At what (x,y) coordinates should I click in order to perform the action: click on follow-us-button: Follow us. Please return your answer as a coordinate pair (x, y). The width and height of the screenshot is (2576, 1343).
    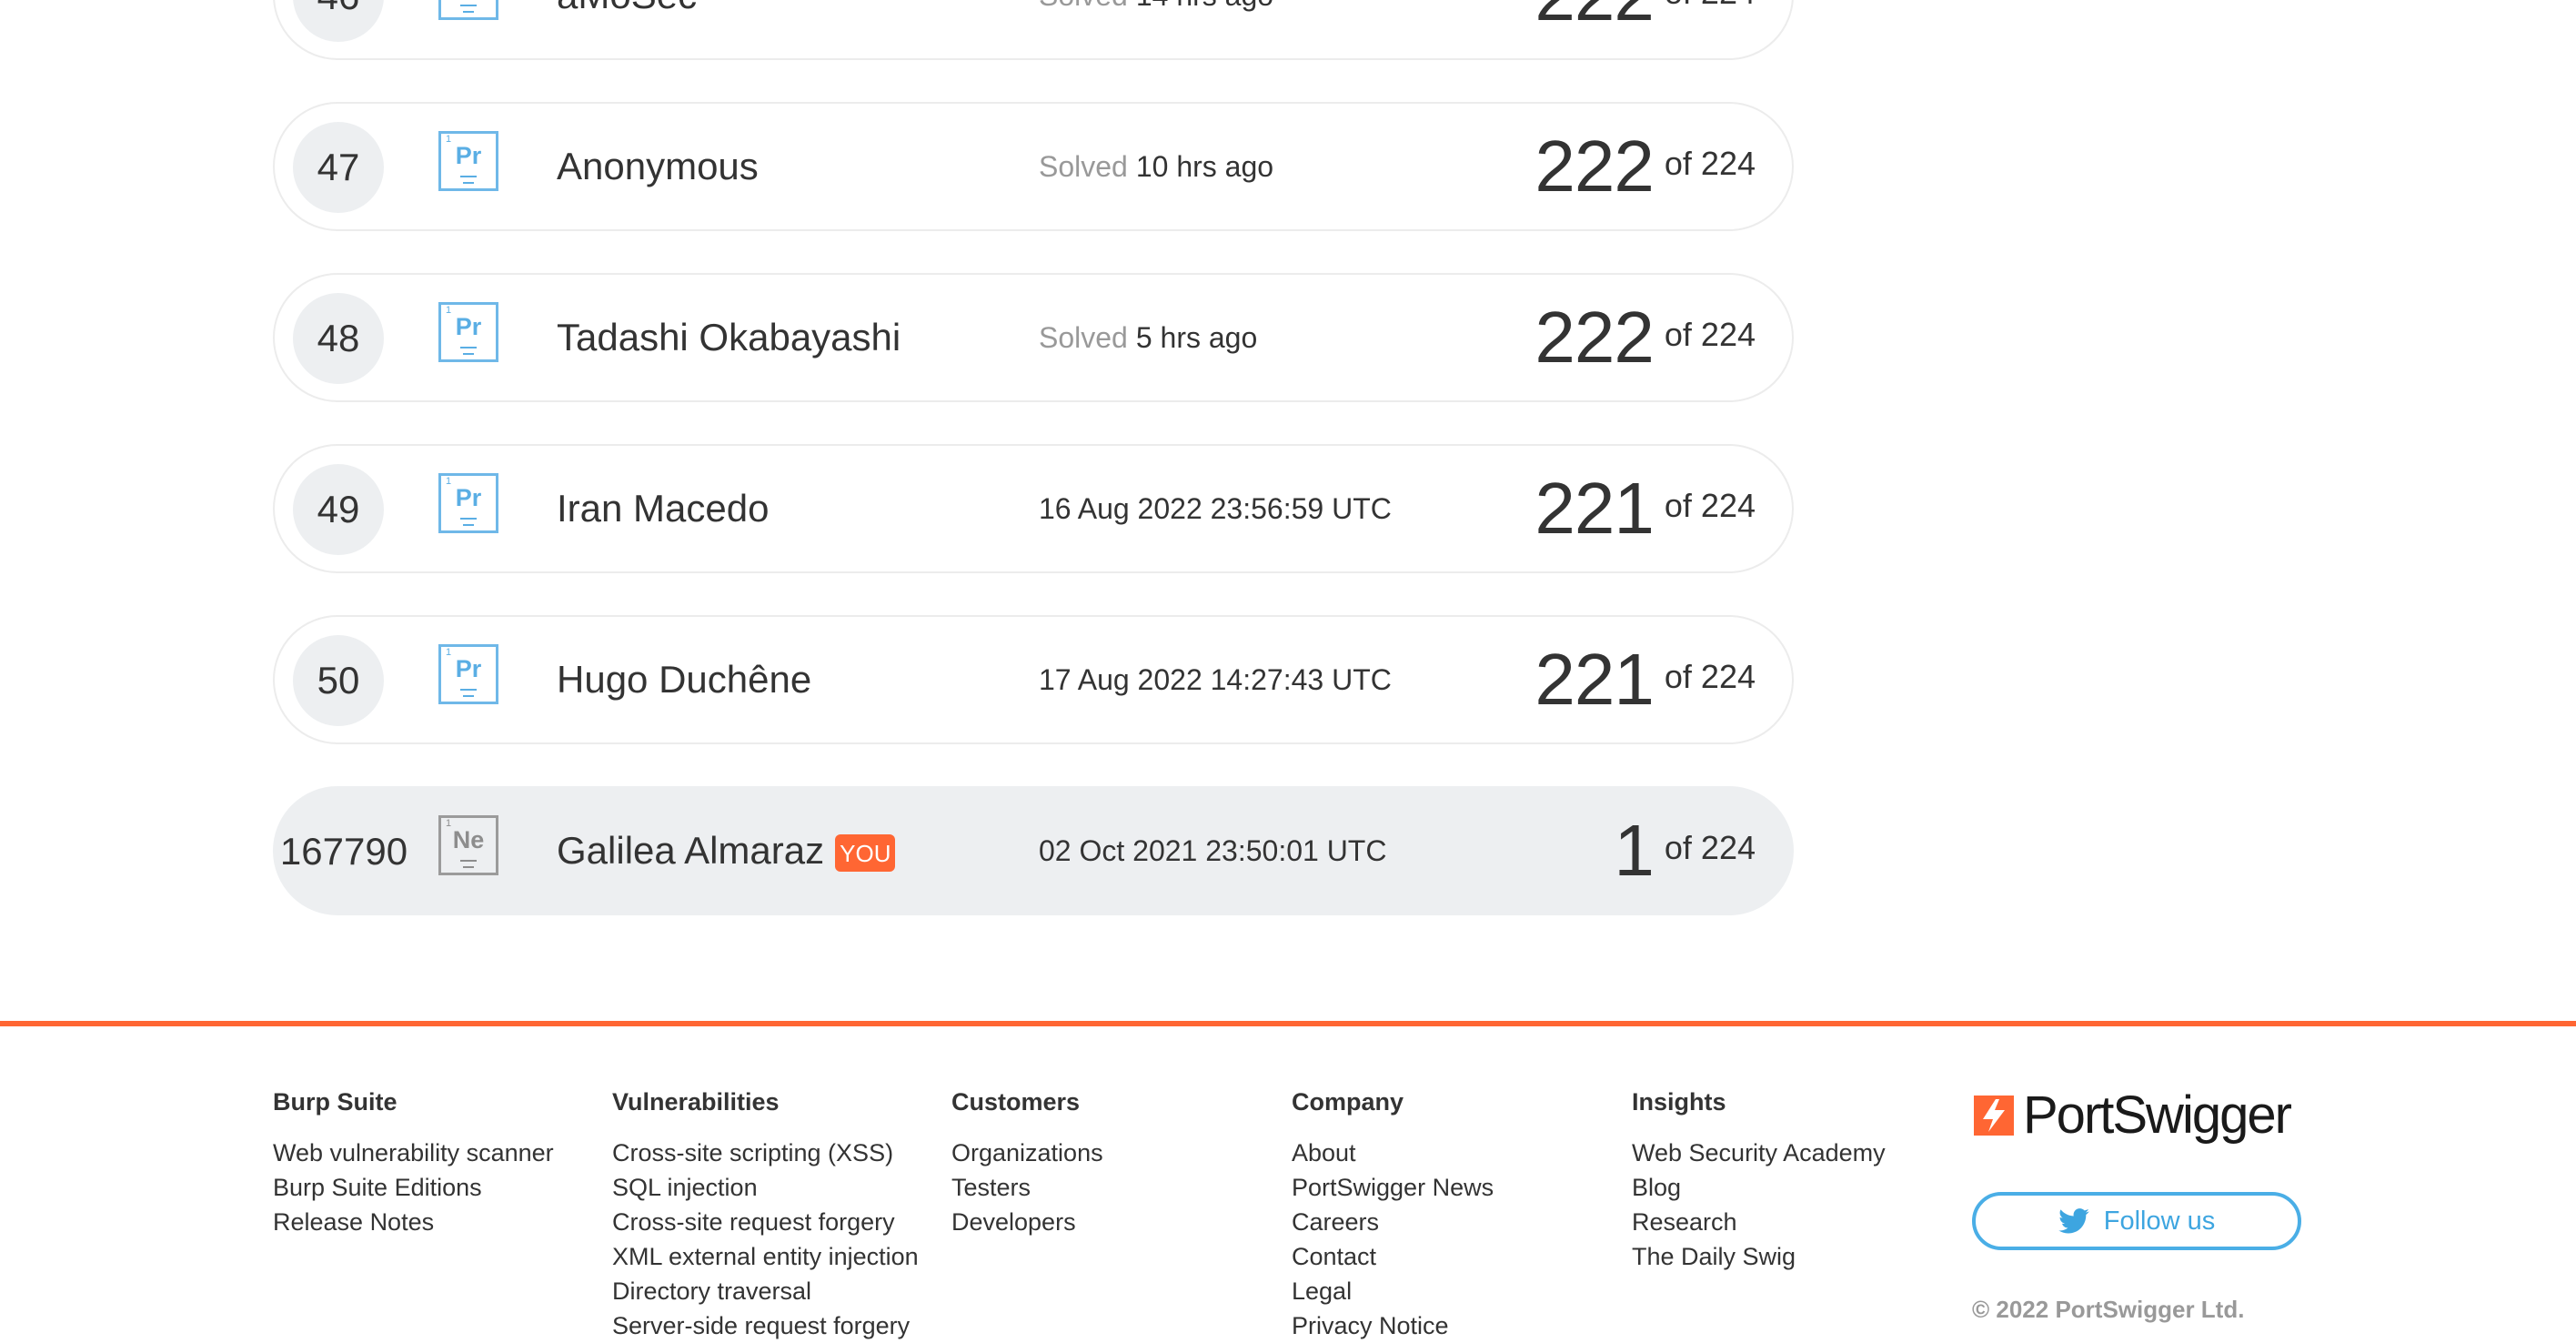
    Looking at the image, I should click on (2136, 1221).